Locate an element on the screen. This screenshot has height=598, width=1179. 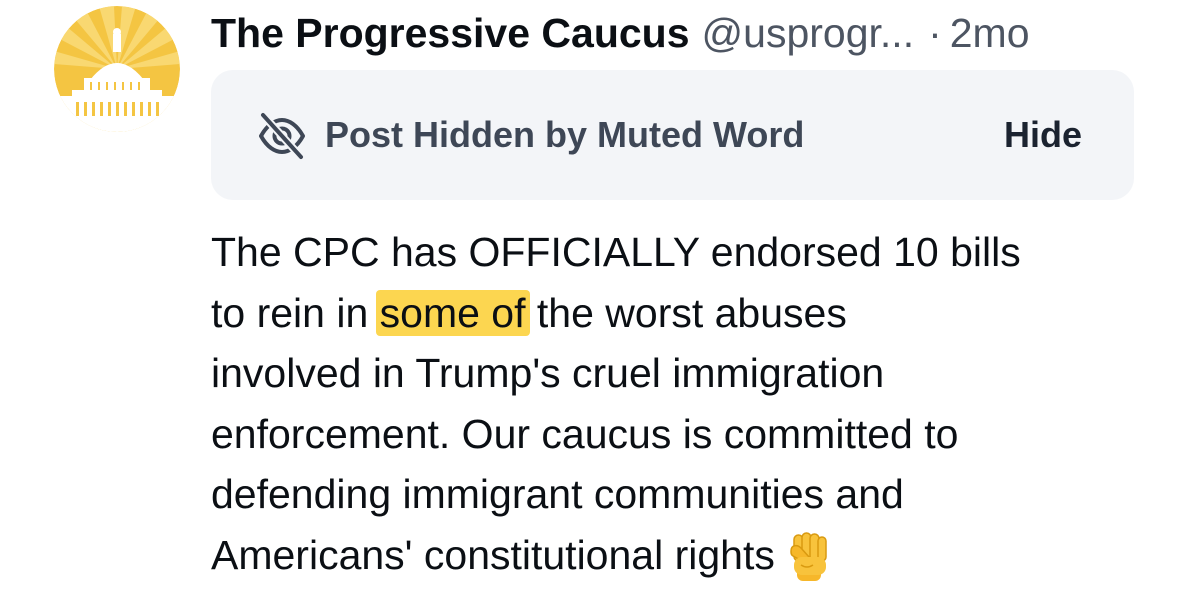
post-text-line: involved in Trump's cruel immigration is located at coordinates (676, 373).